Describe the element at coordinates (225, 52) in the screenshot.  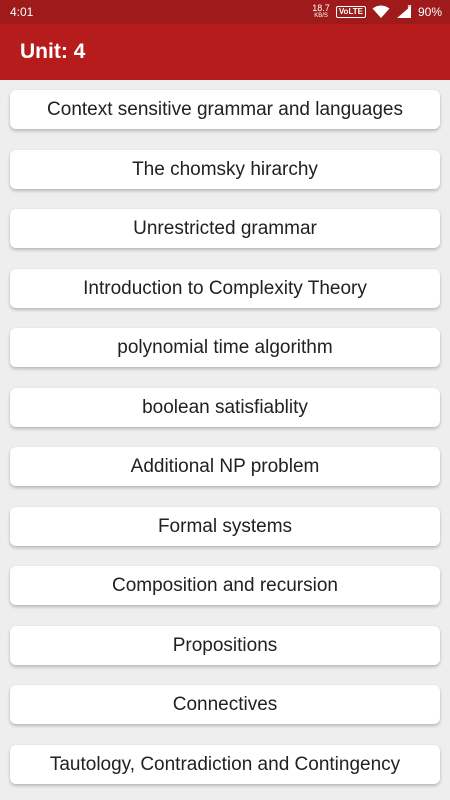
I see `app-bar: Unit: 4` at that location.